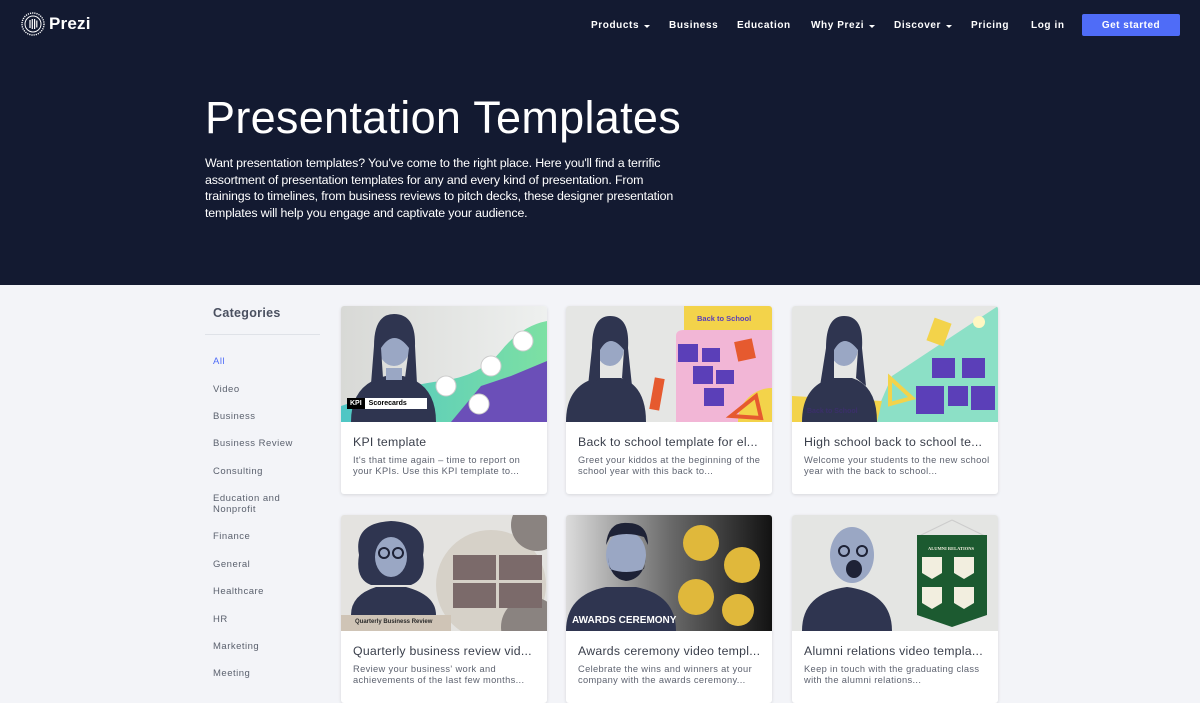  I want to click on nav-pricing: Pricing, so click(990, 25).